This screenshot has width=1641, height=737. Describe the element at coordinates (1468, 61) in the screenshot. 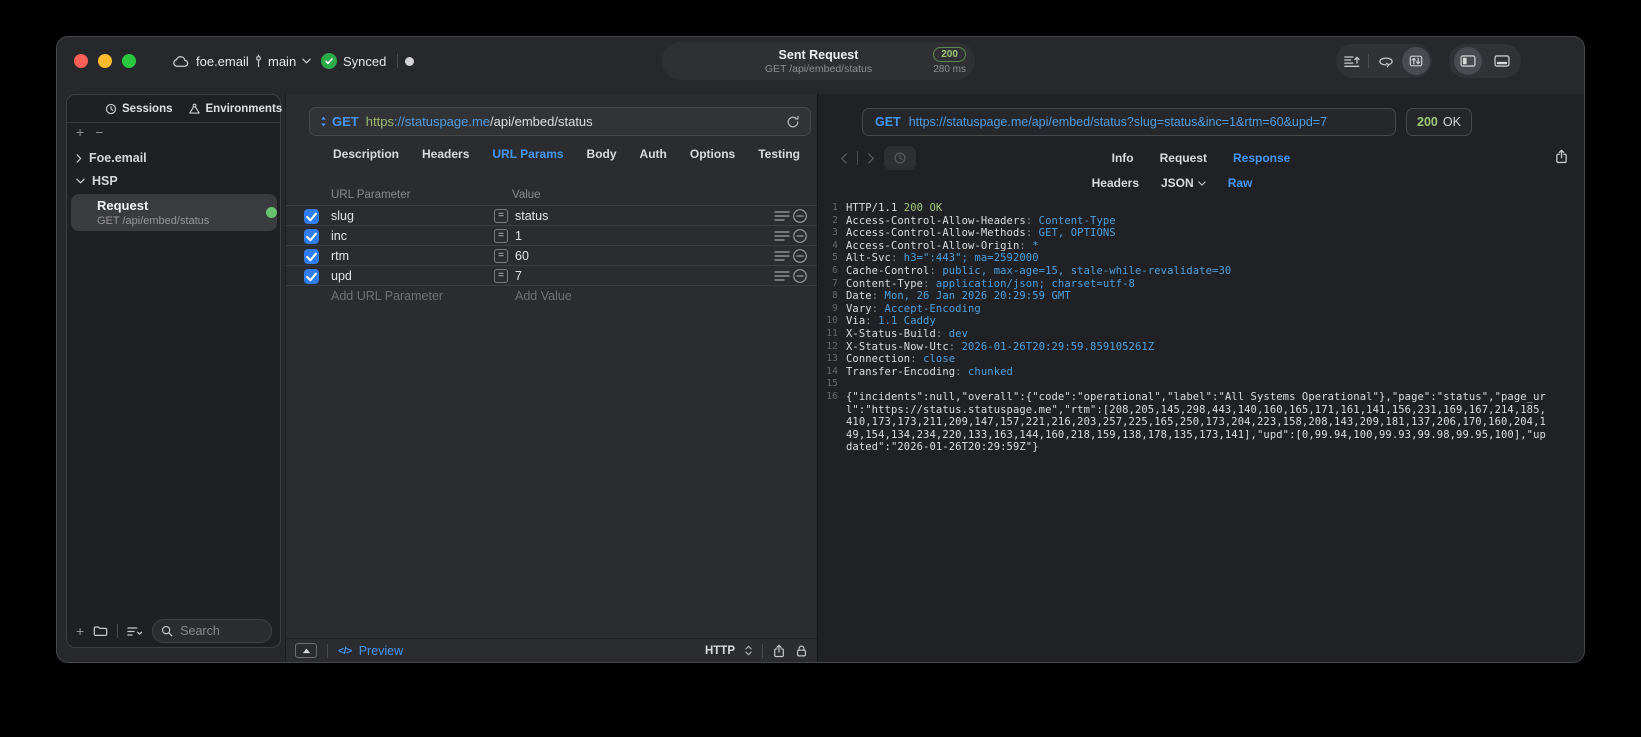

I see `left-sidebar-toggle-icon` at that location.